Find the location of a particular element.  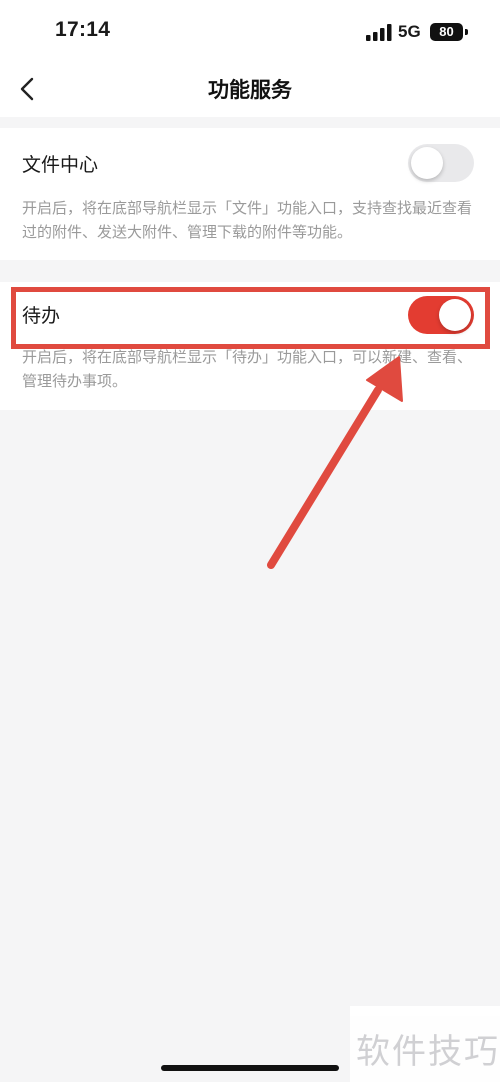

cellular-signal-icon is located at coordinates (379, 32).